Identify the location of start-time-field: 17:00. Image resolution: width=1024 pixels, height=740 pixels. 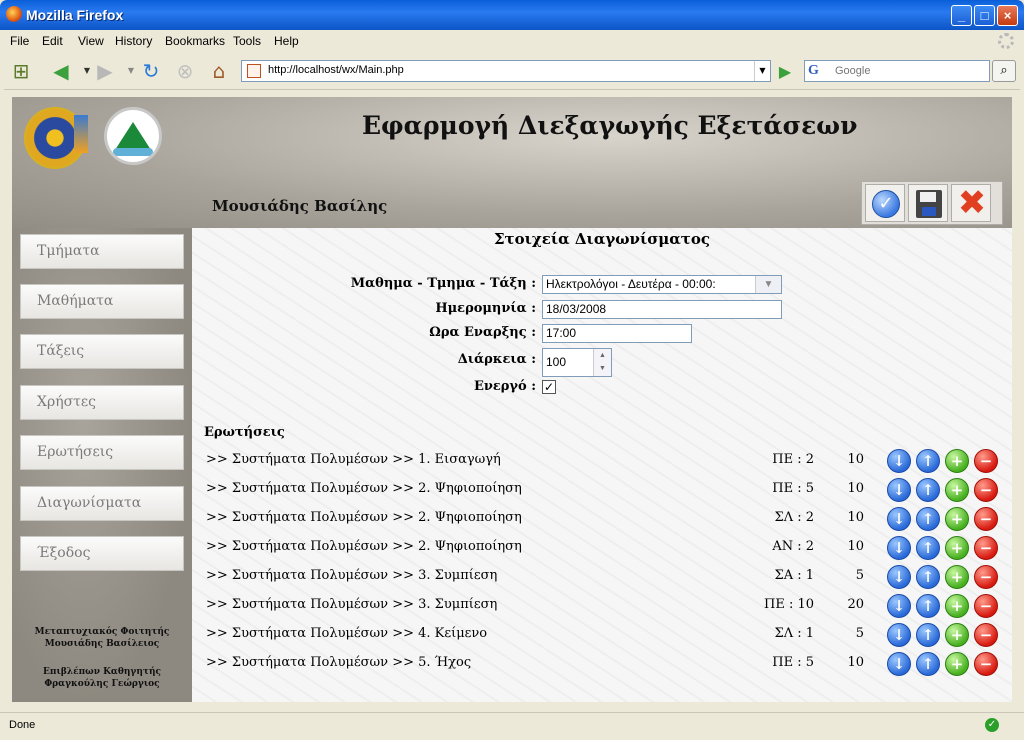
(617, 333).